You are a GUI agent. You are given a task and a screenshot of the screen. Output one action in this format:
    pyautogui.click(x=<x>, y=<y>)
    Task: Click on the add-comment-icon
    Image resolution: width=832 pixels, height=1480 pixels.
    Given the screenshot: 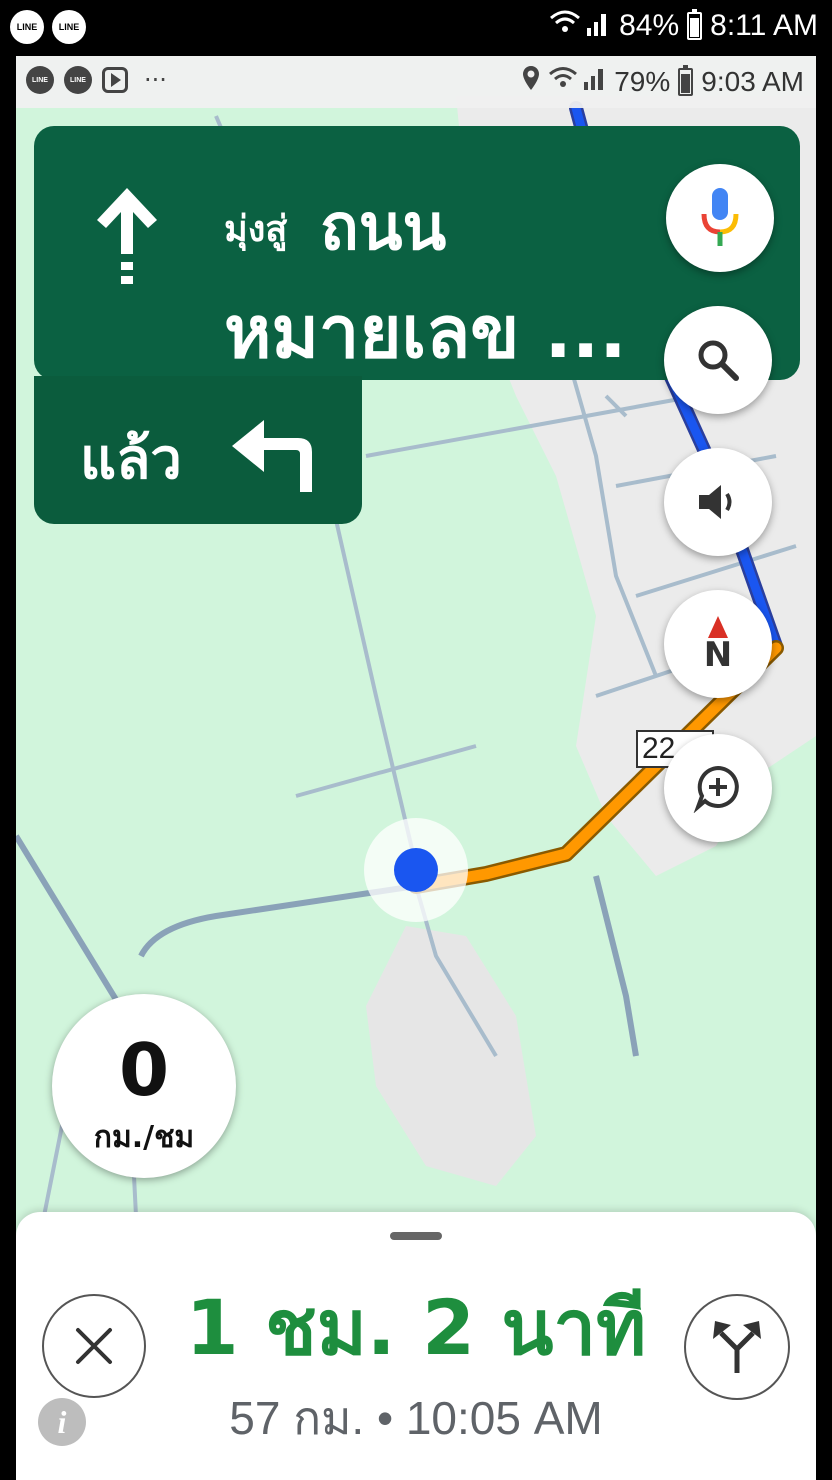 What is the action you would take?
    pyautogui.click(x=716, y=789)
    